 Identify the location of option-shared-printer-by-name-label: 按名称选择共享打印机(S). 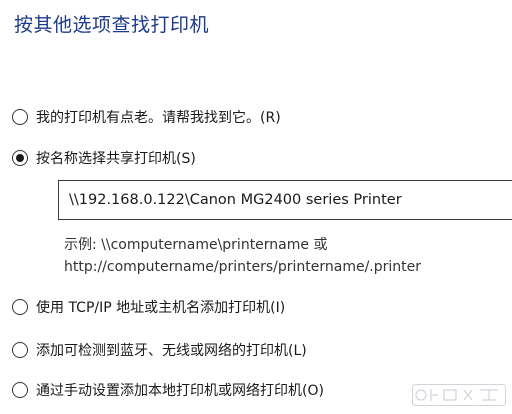
(116, 159).